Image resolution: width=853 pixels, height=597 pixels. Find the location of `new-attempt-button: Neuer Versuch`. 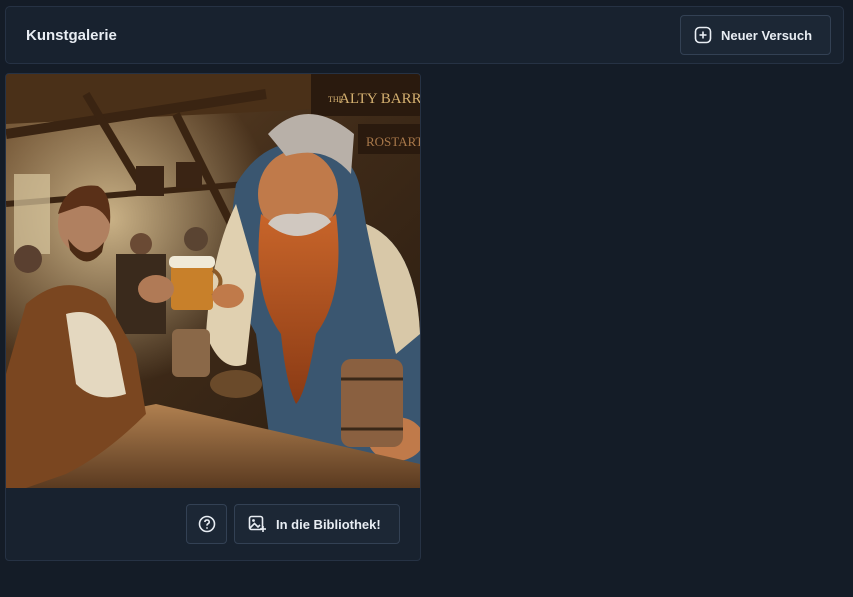

new-attempt-button: Neuer Versuch is located at coordinates (755, 35).